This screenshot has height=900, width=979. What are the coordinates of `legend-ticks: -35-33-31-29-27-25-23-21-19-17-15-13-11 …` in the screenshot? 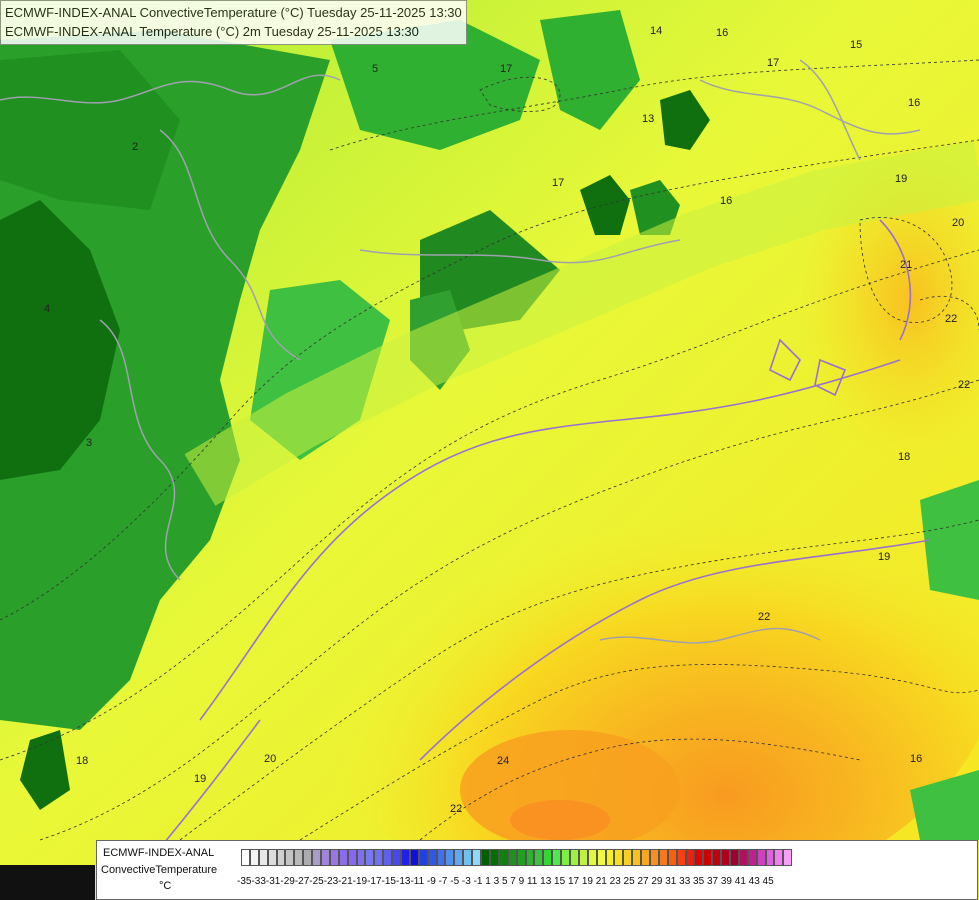 It's located at (505, 881).